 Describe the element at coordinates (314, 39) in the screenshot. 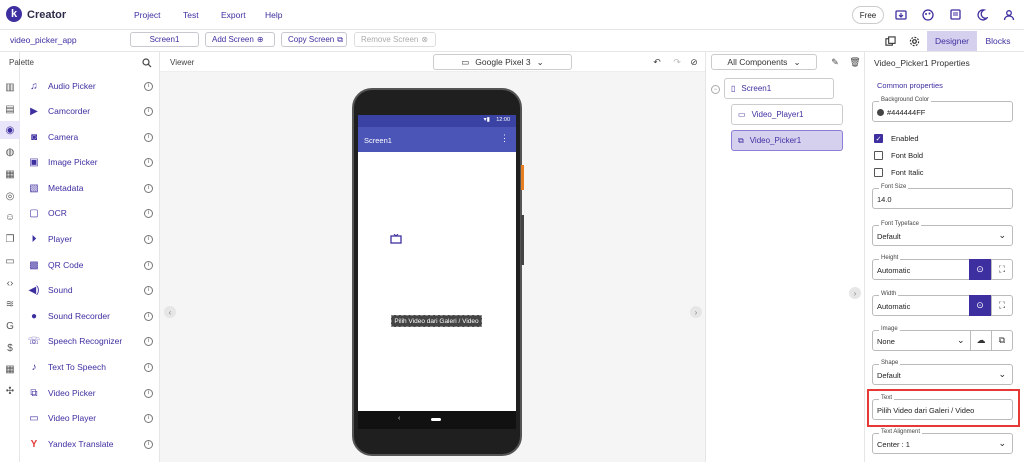

I see `copy-screen-button: Copy Screen ⧉` at that location.